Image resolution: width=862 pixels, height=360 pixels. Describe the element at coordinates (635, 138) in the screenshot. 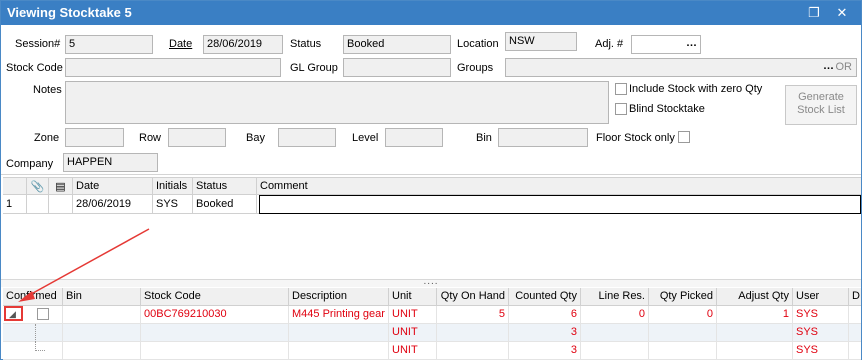

I see `floor-stock-label: Floor Stock only` at that location.